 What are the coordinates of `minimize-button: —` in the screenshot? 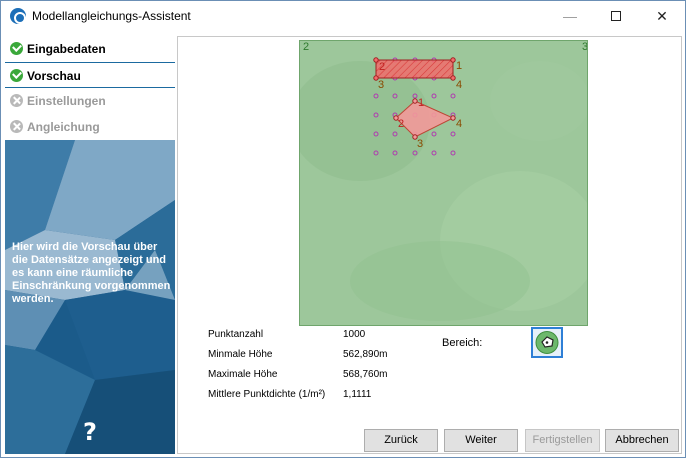 It's located at (570, 16).